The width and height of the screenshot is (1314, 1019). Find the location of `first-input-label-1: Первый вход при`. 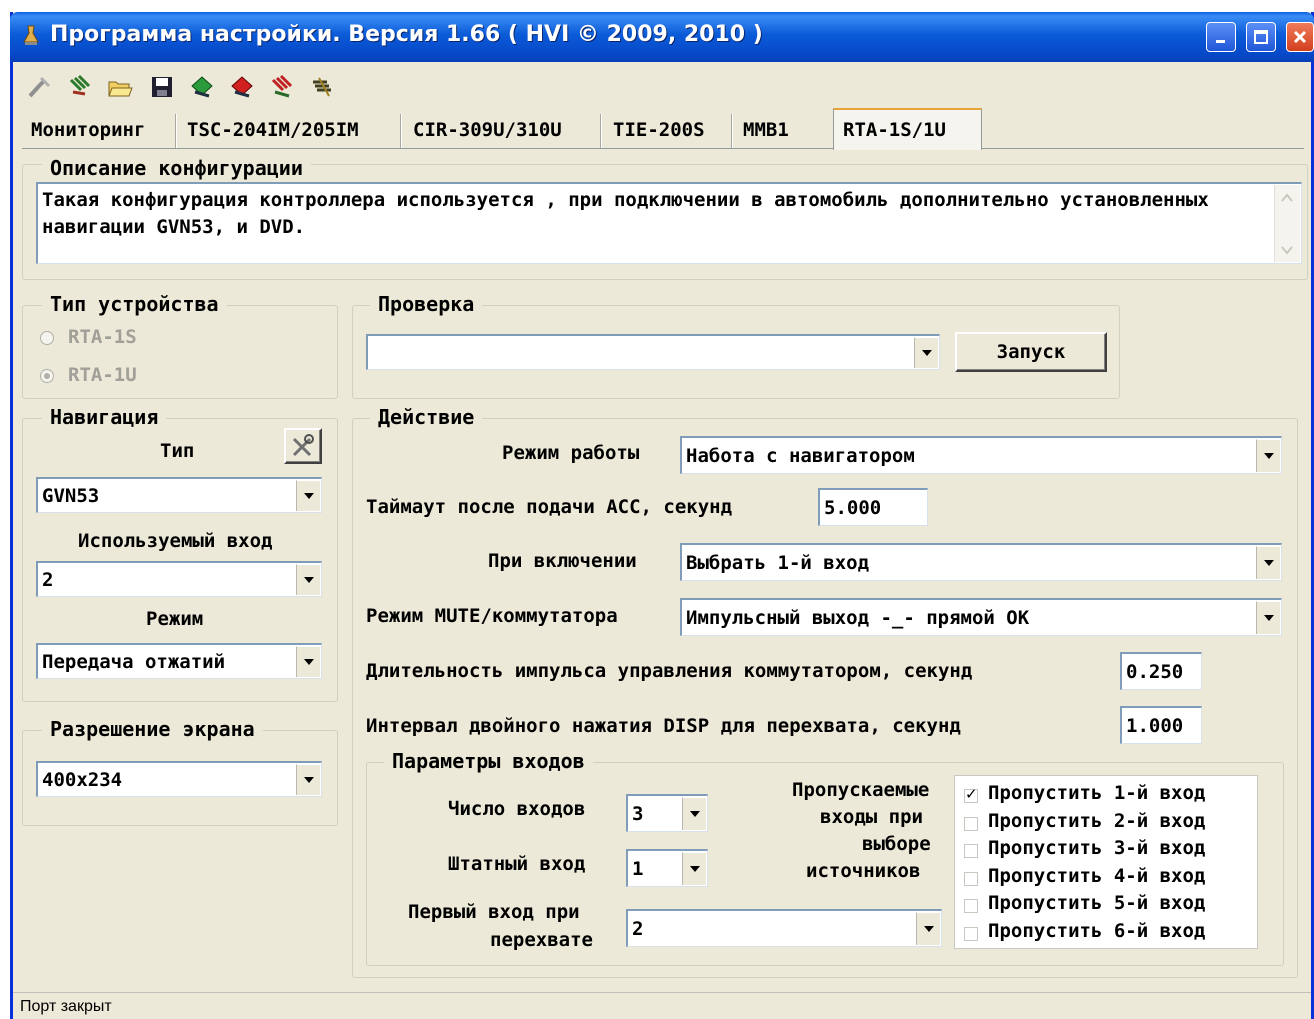

first-input-label-1: Первый вход при is located at coordinates (494, 912).